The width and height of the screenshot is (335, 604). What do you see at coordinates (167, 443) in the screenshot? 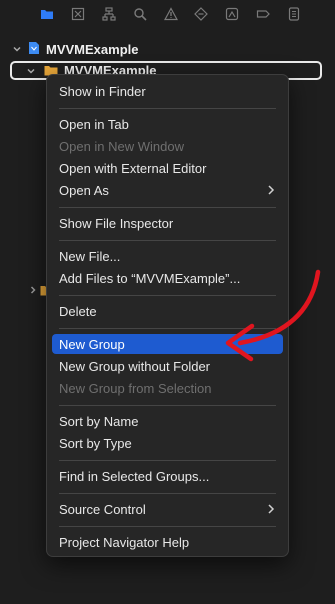
I see `menu-item-sort-by-type: Sort by Type` at bounding box center [167, 443].